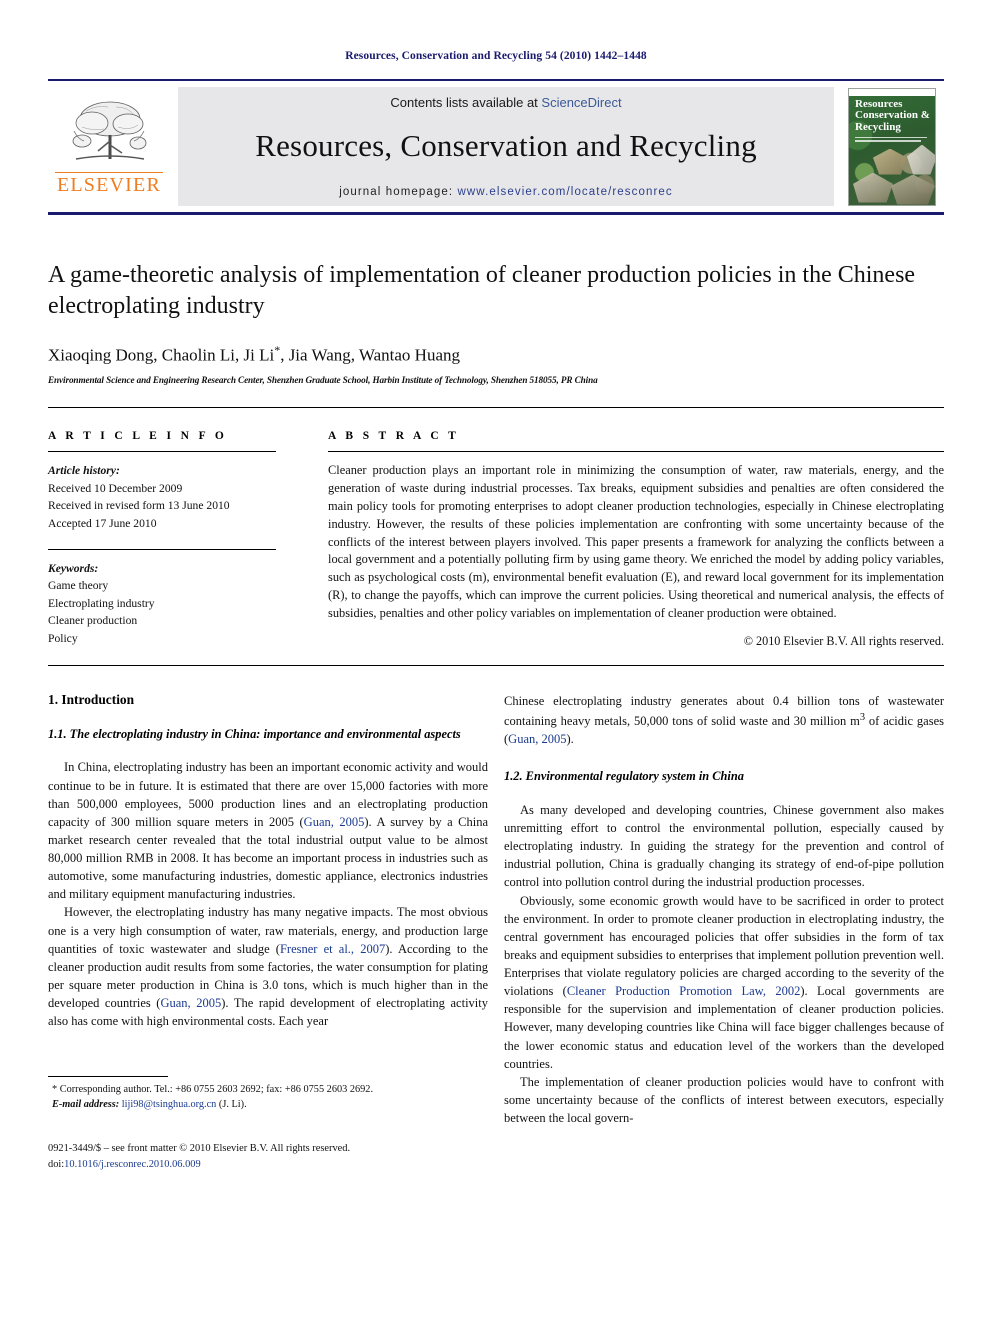  What do you see at coordinates (570, 739) in the screenshot?
I see `paragraph-text: ).` at bounding box center [570, 739].